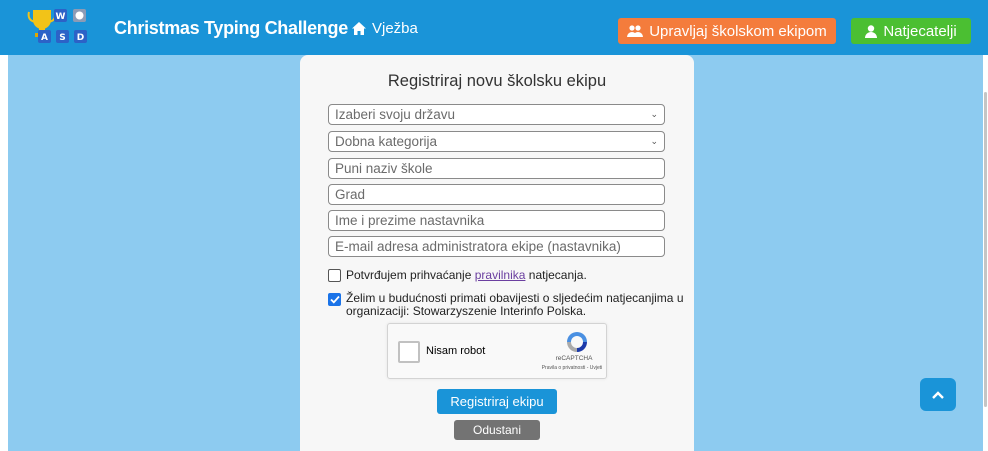 The width and height of the screenshot is (988, 451). I want to click on recaptcha-brand: reCAPTCHA, so click(574, 358).